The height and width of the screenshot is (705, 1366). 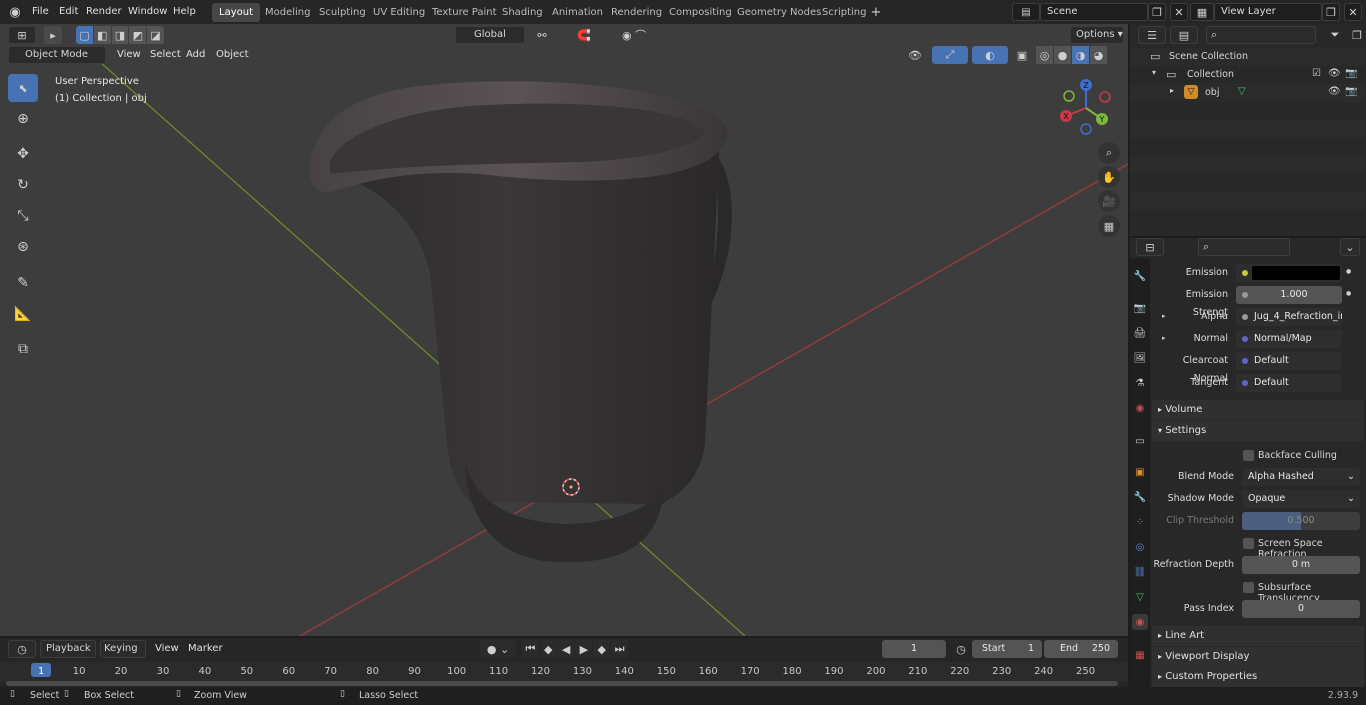 What do you see at coordinates (1140, 472) in the screenshot?
I see `object-tab-icon: ▣` at bounding box center [1140, 472].